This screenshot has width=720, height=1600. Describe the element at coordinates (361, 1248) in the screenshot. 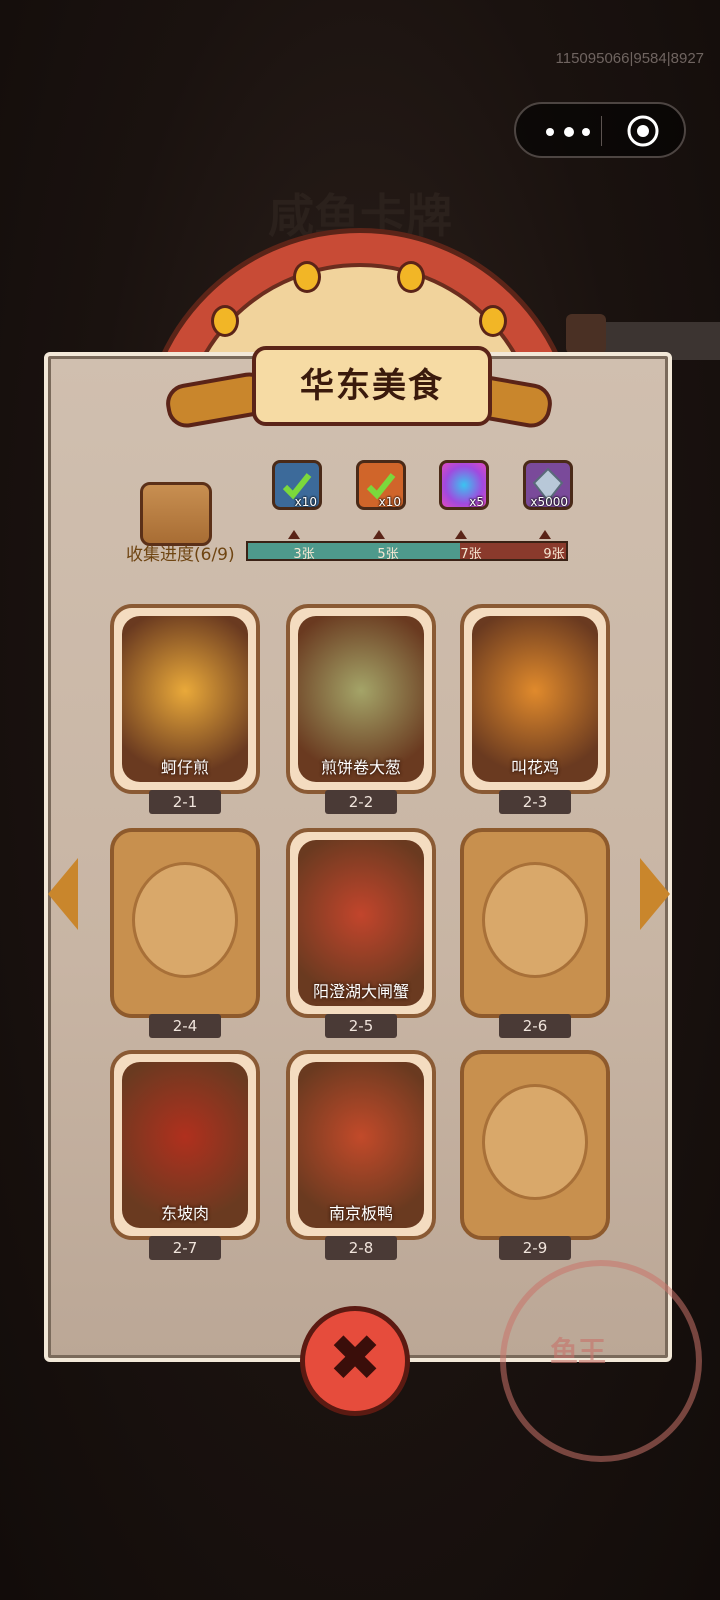

I see `card-id-label: 2-8` at that location.